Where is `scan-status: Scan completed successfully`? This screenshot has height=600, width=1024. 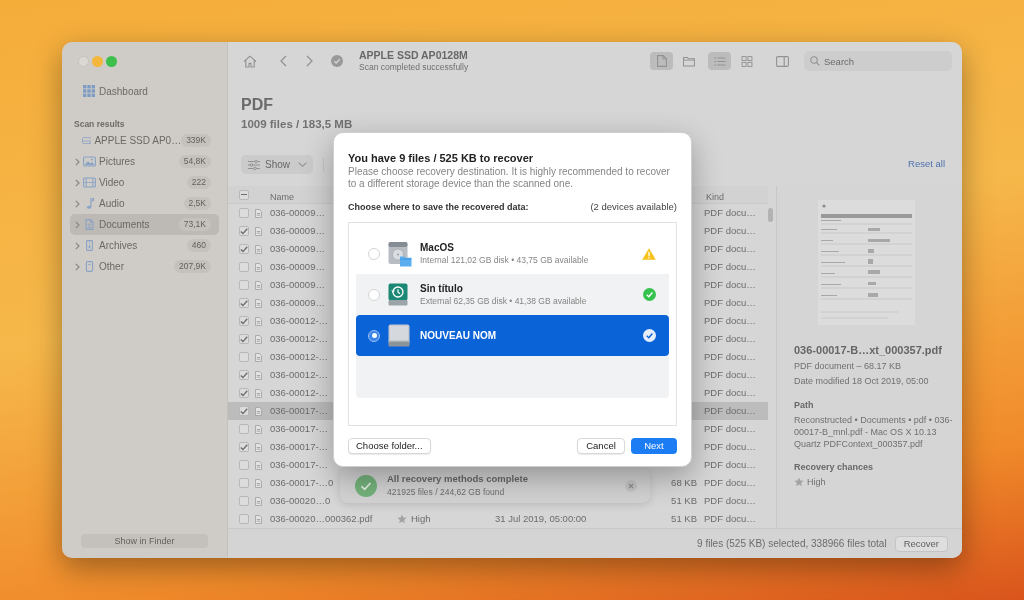 scan-status: Scan completed successfully is located at coordinates (414, 67).